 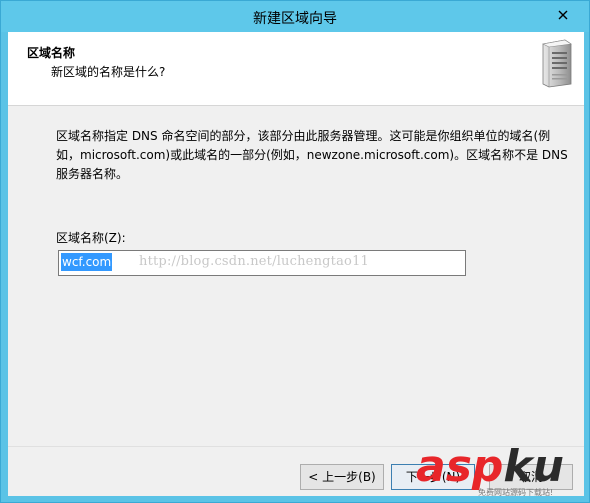 What do you see at coordinates (108, 72) in the screenshot?
I see `page-subtitle: 新区域的名称是什么?` at bounding box center [108, 72].